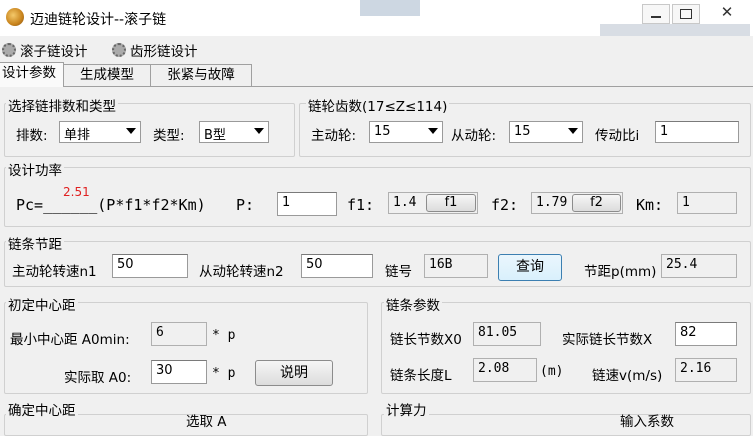  What do you see at coordinates (334, 136) in the screenshot?
I see `driver-label: 主动轮:` at bounding box center [334, 136].